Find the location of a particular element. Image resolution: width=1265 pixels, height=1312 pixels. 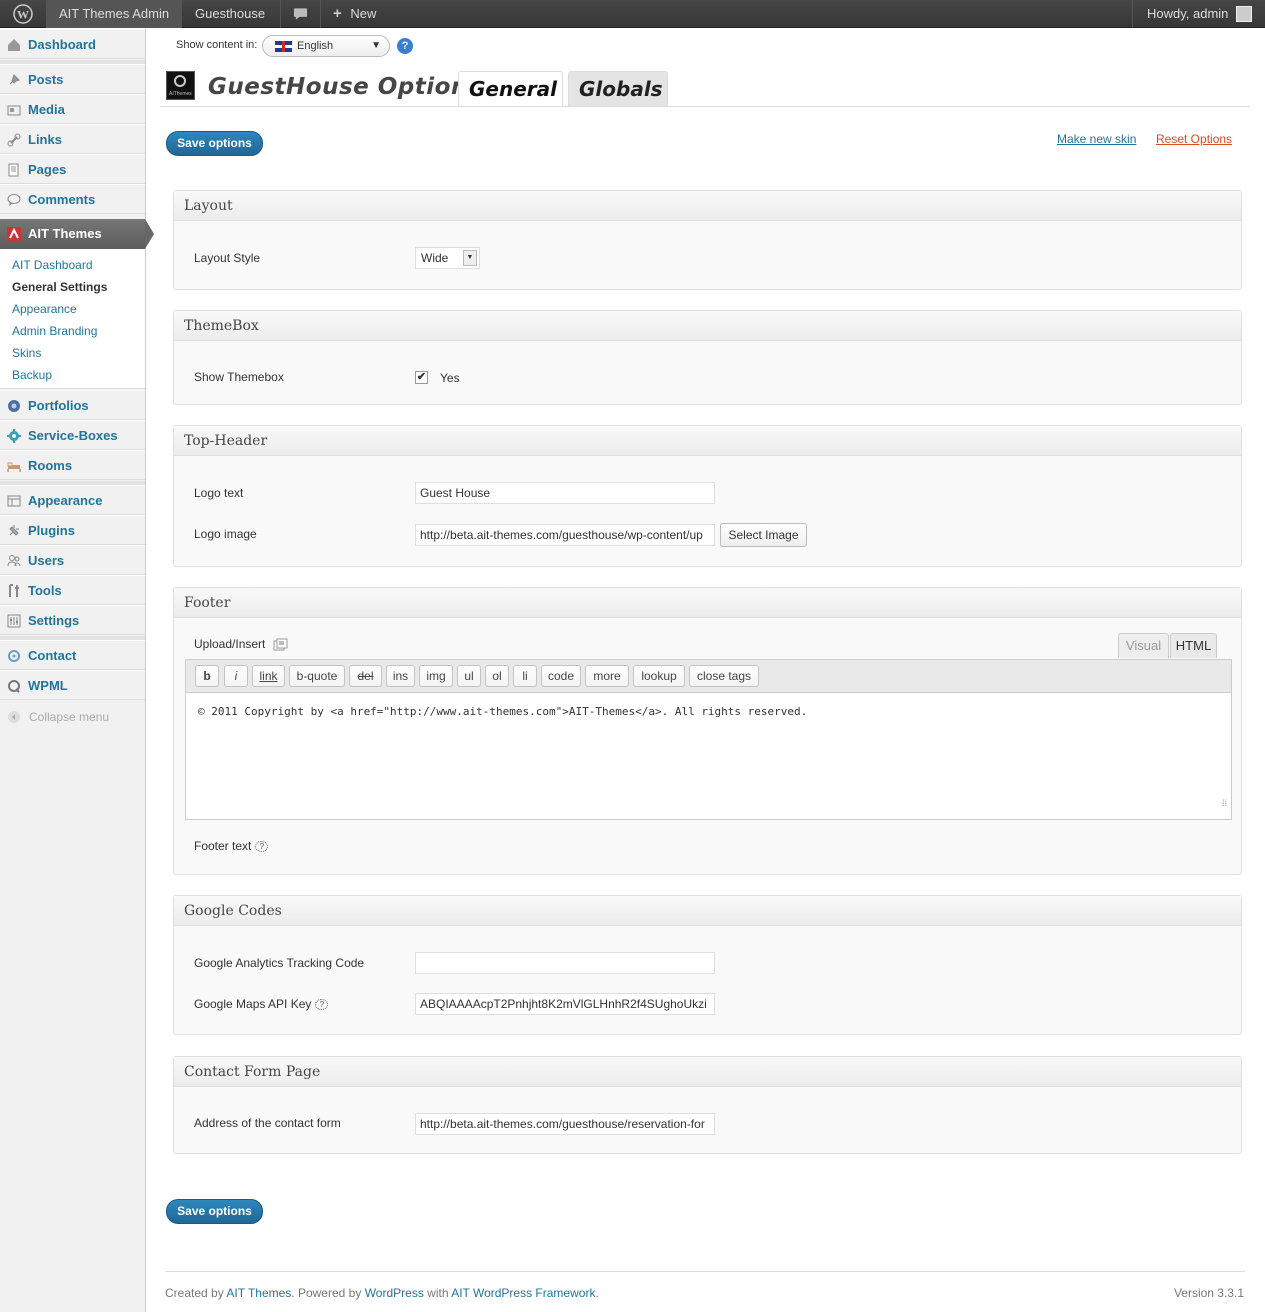

qt-bquote-button: b-quote is located at coordinates (317, 676).